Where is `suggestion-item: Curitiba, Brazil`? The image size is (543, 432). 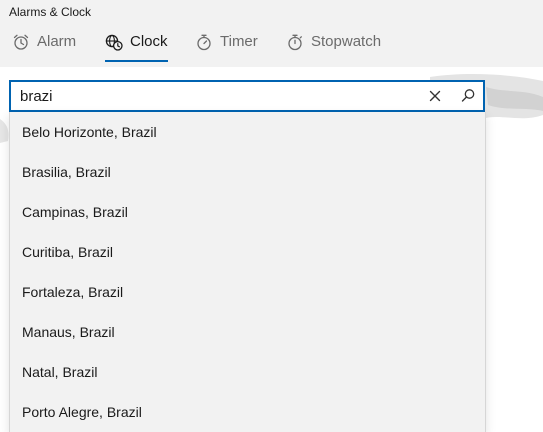 suggestion-item: Curitiba, Brazil is located at coordinates (247, 252).